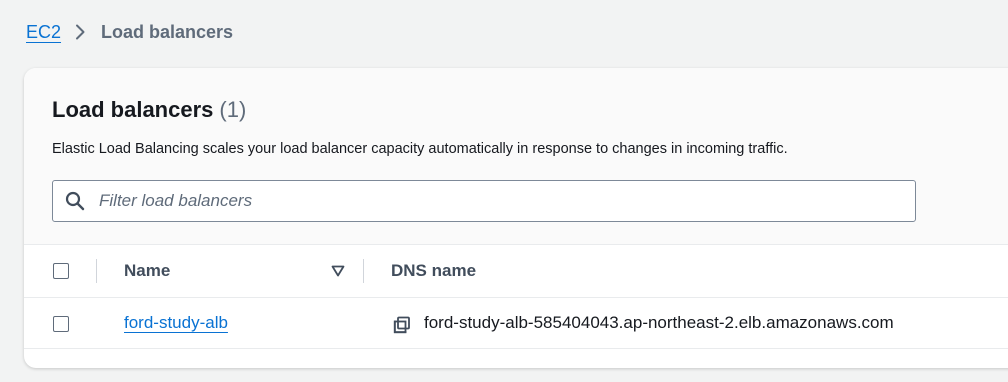  I want to click on breadcrumb-current: Load balancers, so click(167, 32).